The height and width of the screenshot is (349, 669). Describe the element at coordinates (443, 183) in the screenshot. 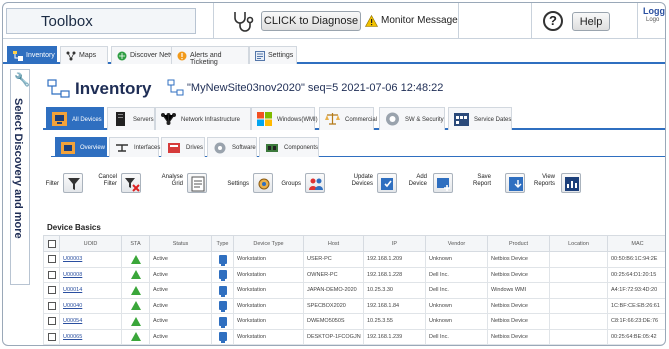

I see `add-device-button` at that location.